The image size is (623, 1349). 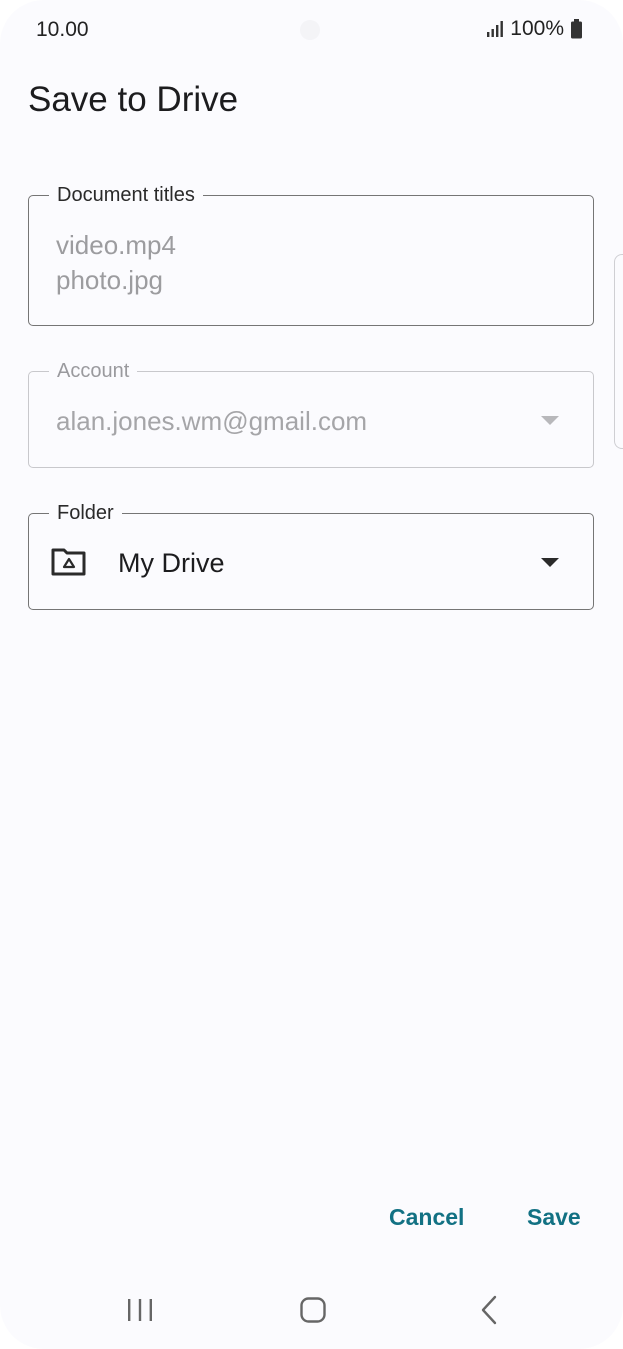 I want to click on dialog-title: Save to Drive, so click(x=133, y=99).